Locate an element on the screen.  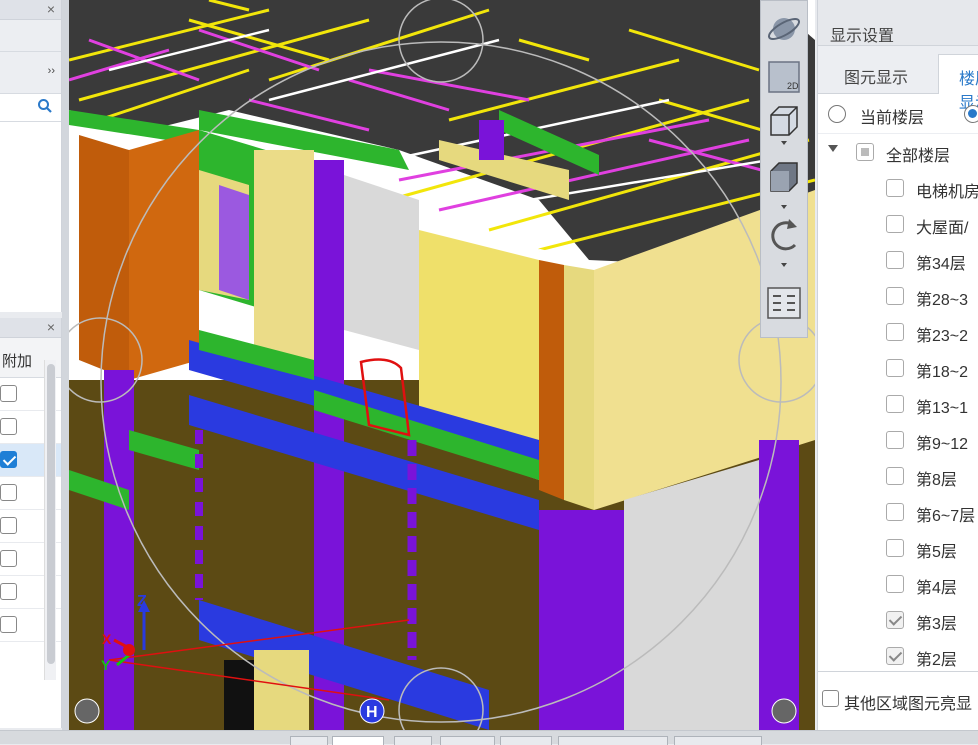
highlight-others-checkbox is located at coordinates (830, 698).